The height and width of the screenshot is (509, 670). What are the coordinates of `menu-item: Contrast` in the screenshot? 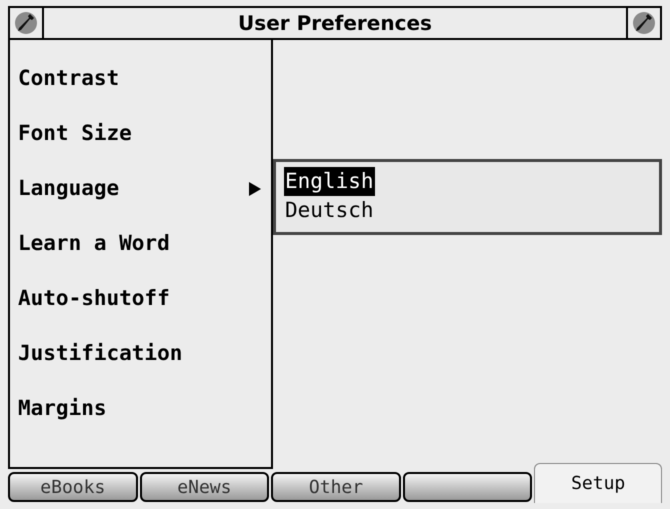 It's located at (140, 79).